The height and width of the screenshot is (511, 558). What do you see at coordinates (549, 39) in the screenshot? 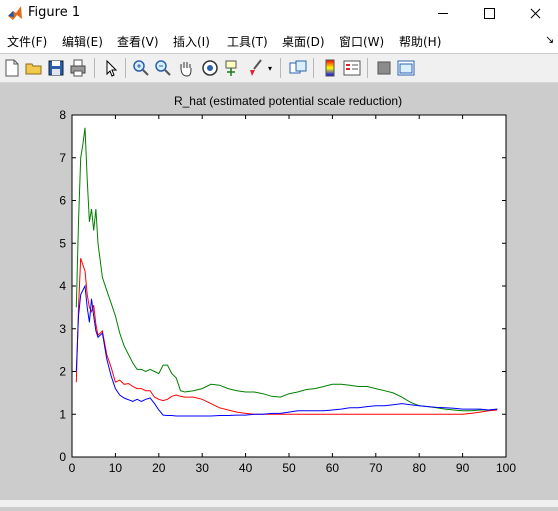
I see `menu-overflow-arrow-icon: ↘` at bounding box center [549, 39].